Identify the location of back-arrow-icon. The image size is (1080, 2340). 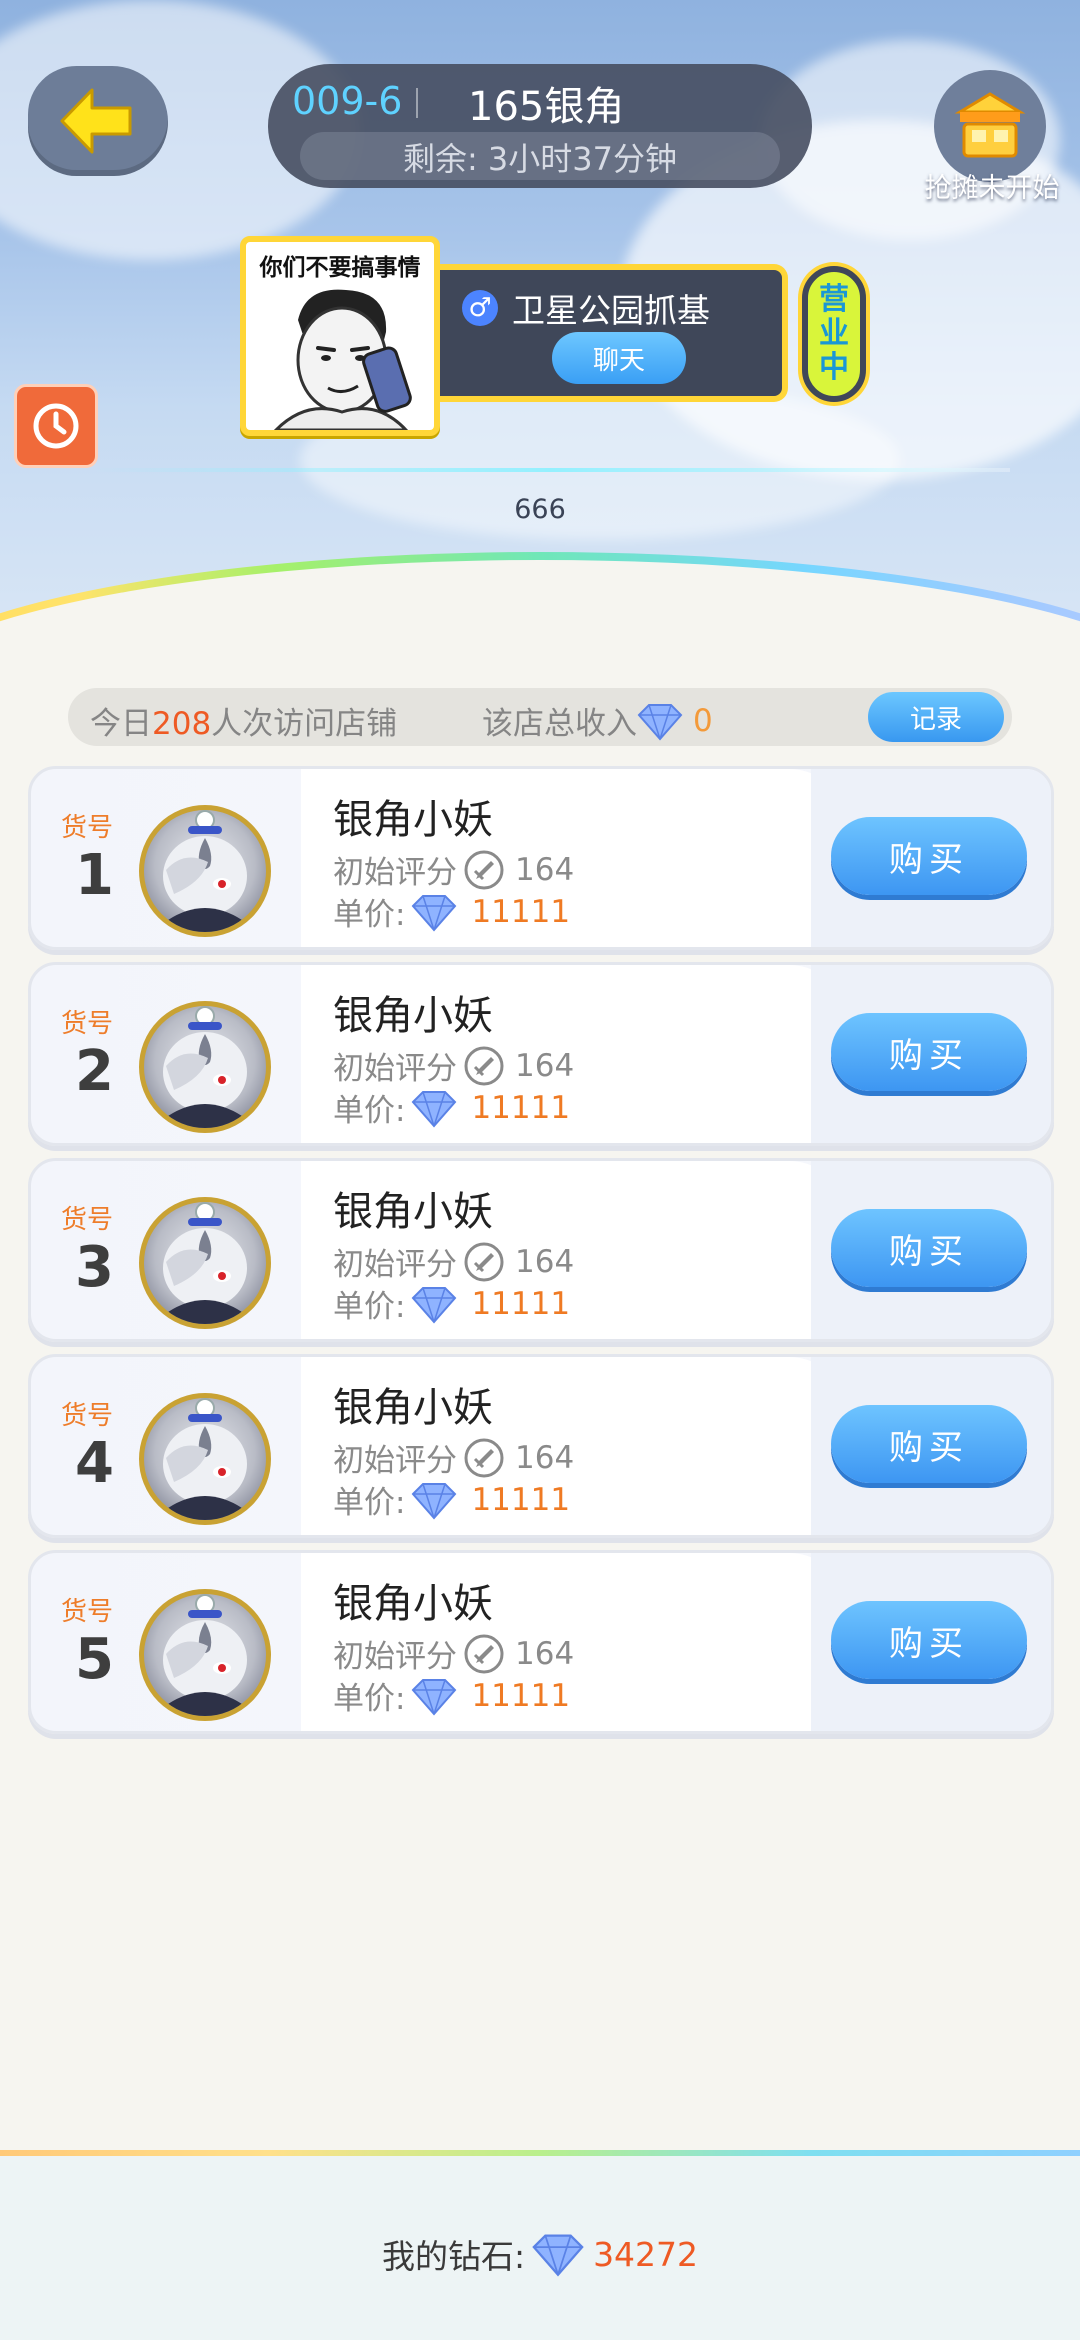
(96, 121).